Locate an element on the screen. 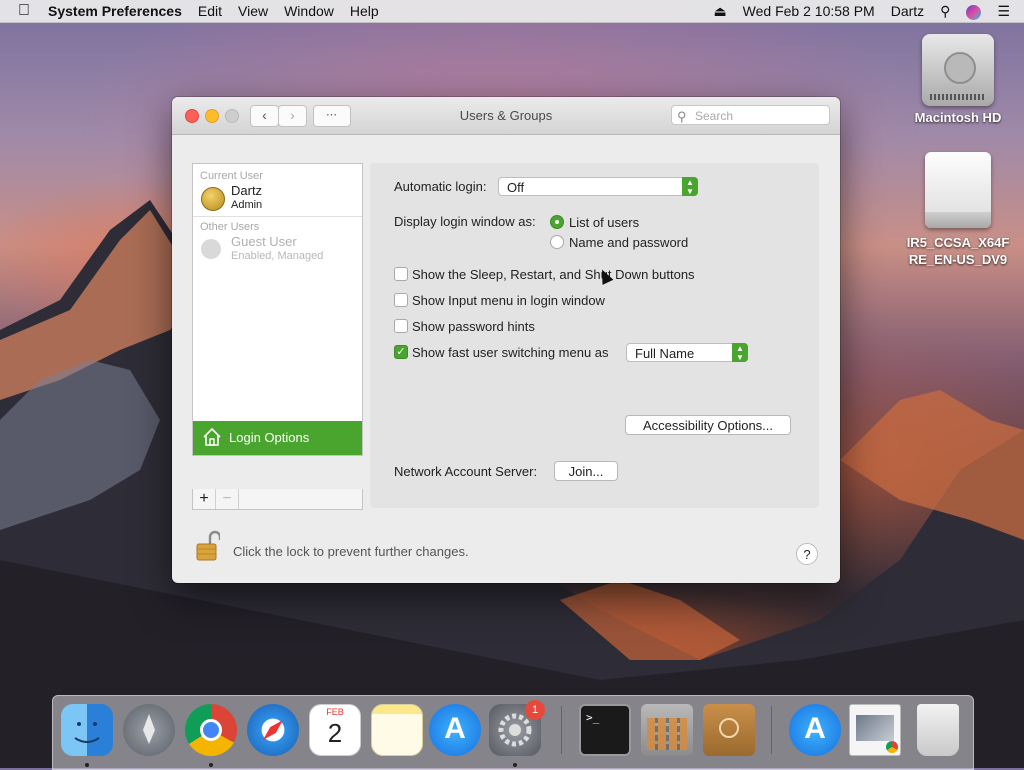 This screenshot has height=770, width=1024. menu-edit: Edit is located at coordinates (210, 11).